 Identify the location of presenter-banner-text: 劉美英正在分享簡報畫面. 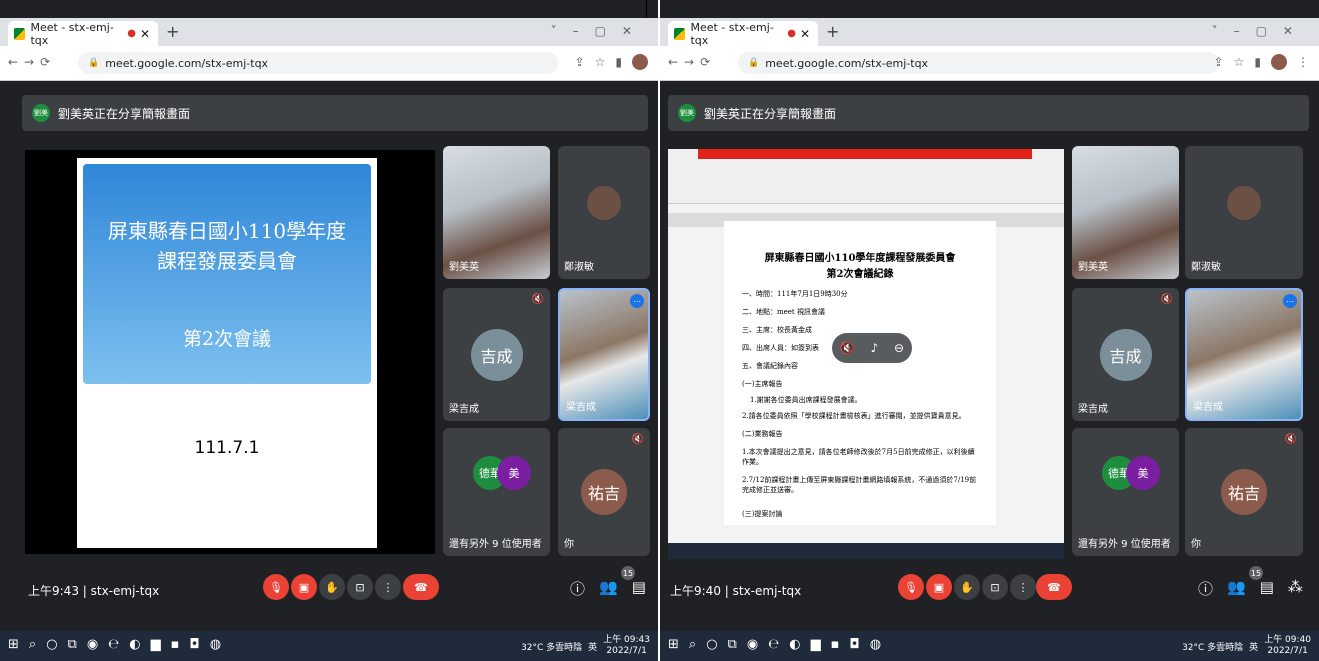
(770, 113).